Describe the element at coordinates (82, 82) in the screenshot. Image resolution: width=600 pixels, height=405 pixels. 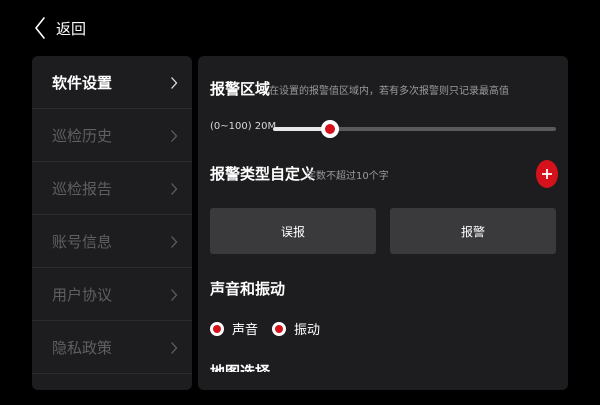
I see `sidebar-item-label: 软件设置` at that location.